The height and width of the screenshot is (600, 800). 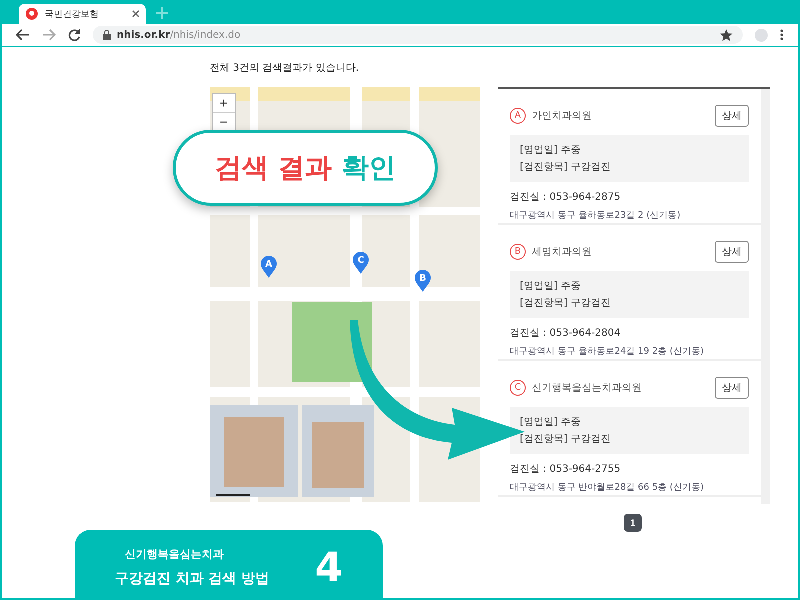 I want to click on result-letter: B, so click(x=518, y=252).